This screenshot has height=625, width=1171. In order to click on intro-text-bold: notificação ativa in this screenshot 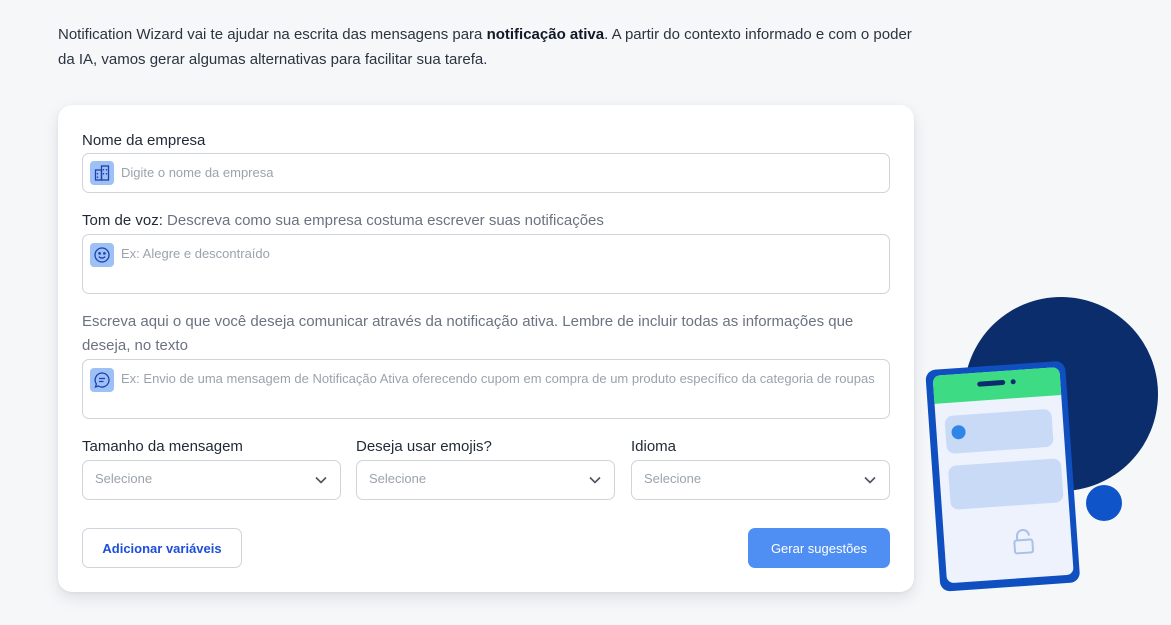, I will do `click(545, 34)`.